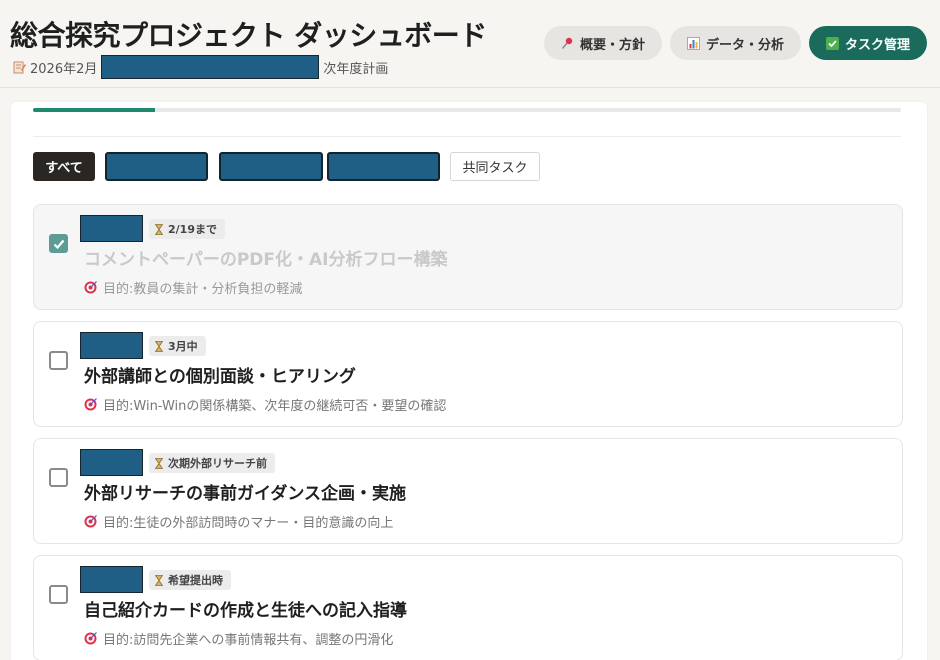  I want to click on task-purpose: 目的: 訪問先企業への事前情報共有、調整の円滑化, so click(238, 638).